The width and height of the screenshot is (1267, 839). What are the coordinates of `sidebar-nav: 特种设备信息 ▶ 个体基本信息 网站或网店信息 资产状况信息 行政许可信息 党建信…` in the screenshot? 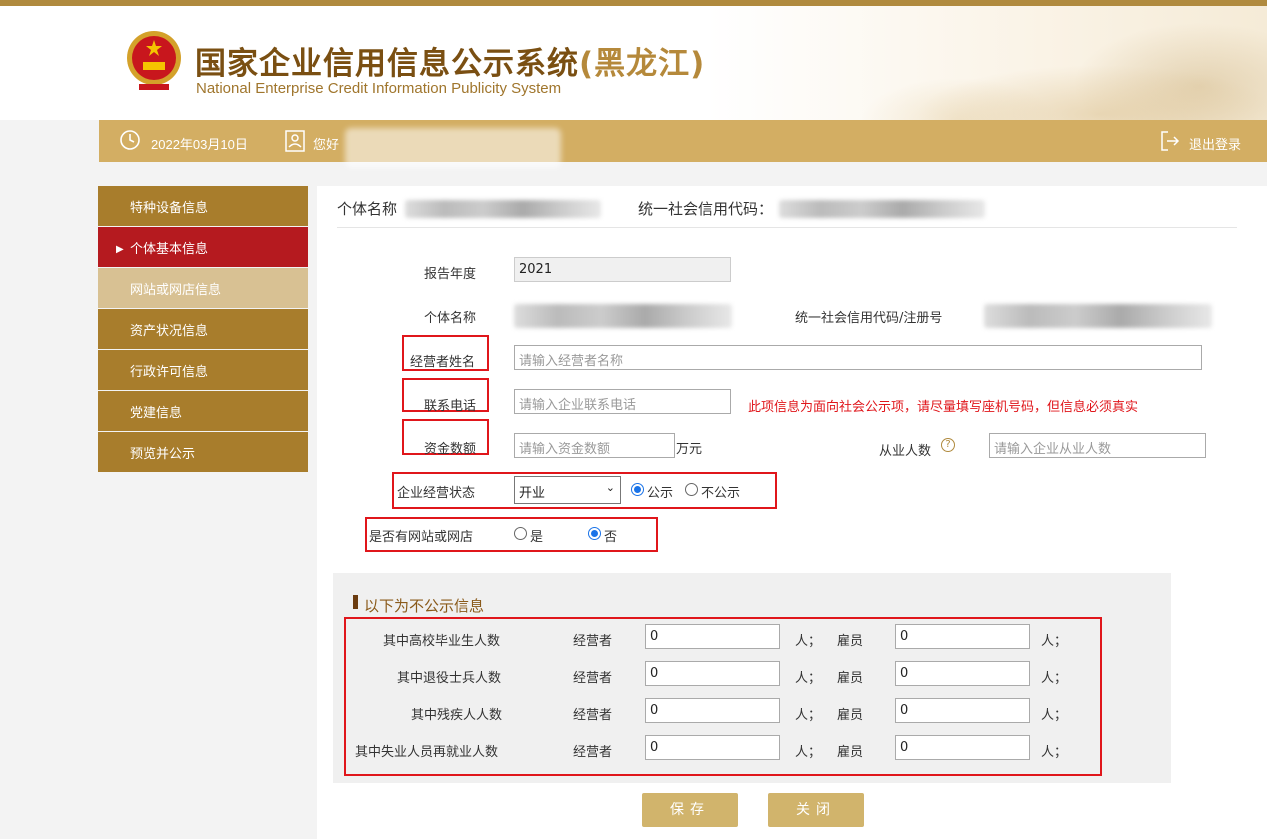 It's located at (203, 329).